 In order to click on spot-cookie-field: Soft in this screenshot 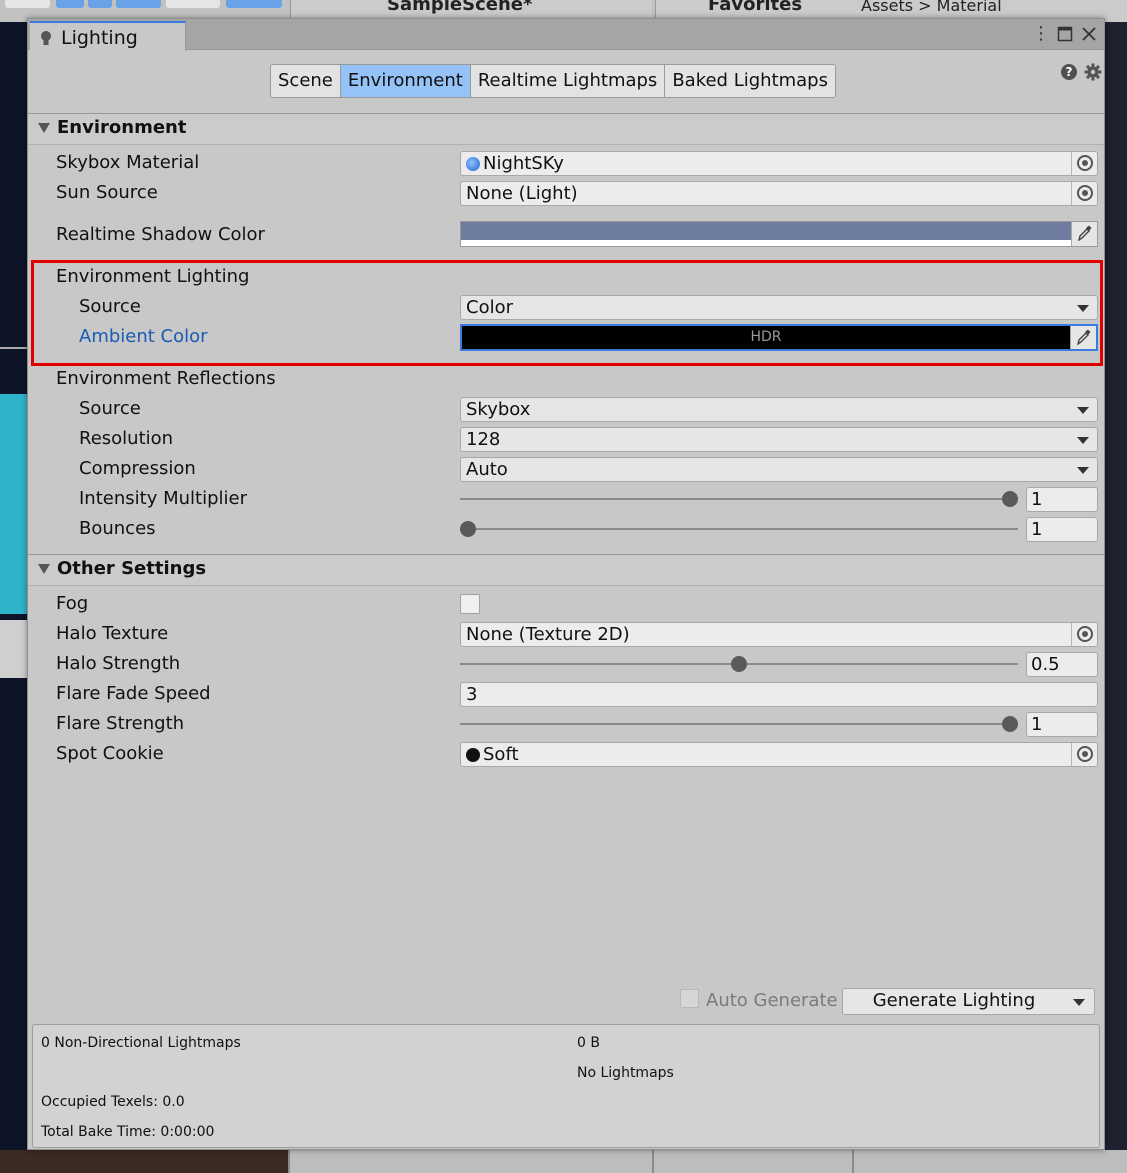, I will do `click(779, 754)`.